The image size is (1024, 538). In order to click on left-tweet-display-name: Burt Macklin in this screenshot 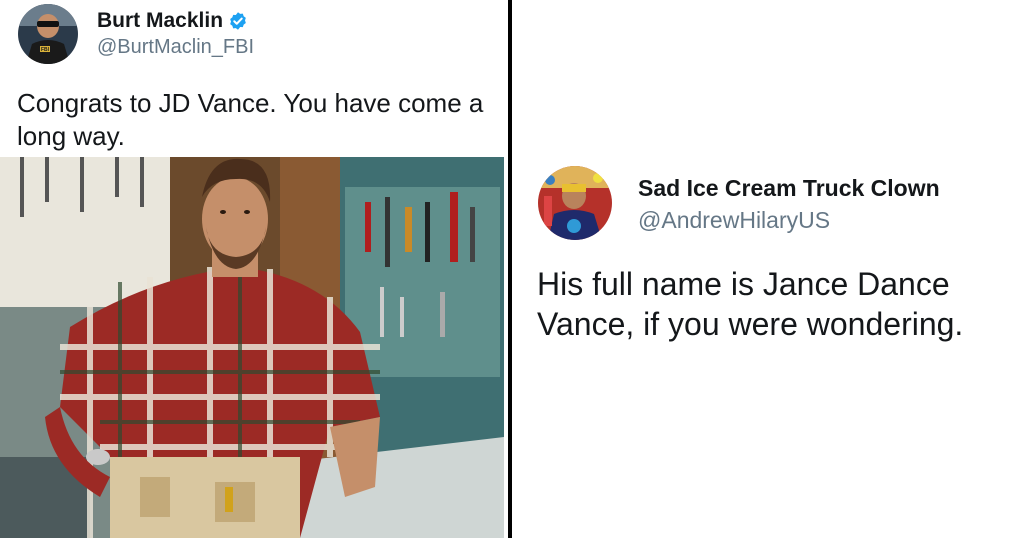, I will do `click(160, 20)`.